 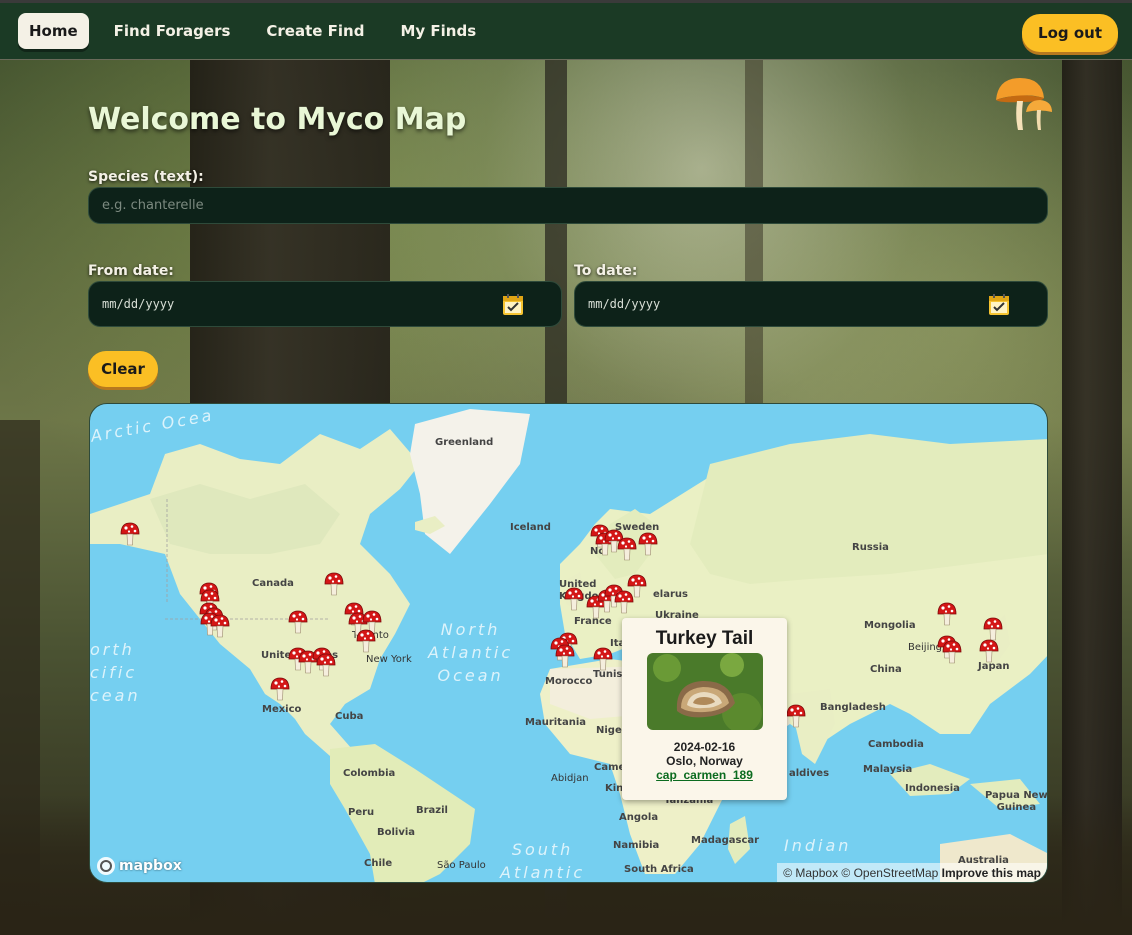 I want to click on from-date-input: mm/dd/yyyy, so click(x=325, y=304).